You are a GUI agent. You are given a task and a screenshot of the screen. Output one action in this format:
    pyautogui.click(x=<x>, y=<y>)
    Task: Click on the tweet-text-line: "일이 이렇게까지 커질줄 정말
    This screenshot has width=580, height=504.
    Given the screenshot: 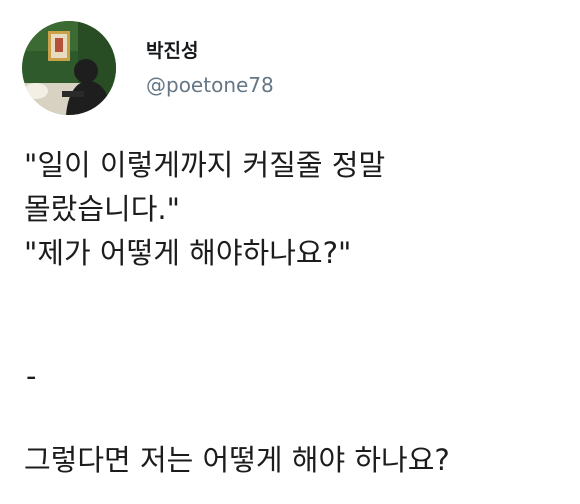 What is the action you would take?
    pyautogui.click(x=205, y=165)
    